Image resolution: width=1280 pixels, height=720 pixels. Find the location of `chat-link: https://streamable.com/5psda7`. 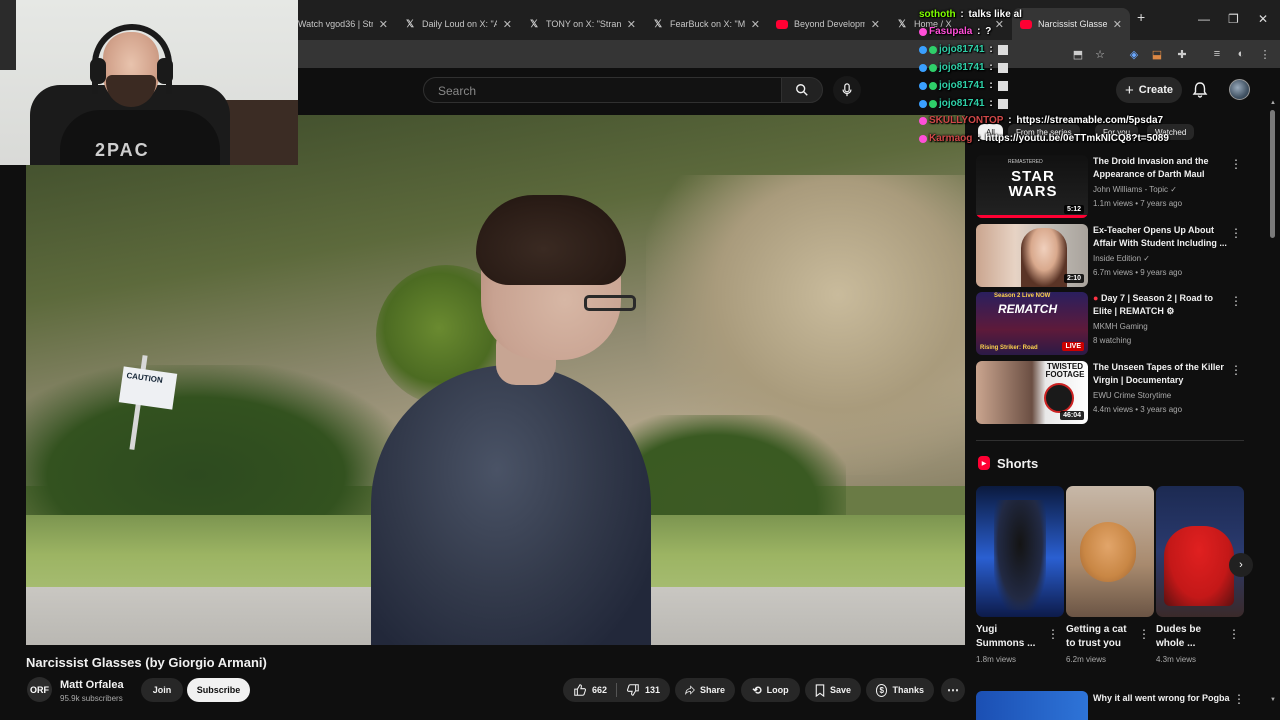

chat-link: https://streamable.com/5psda7 is located at coordinates (1089, 120).